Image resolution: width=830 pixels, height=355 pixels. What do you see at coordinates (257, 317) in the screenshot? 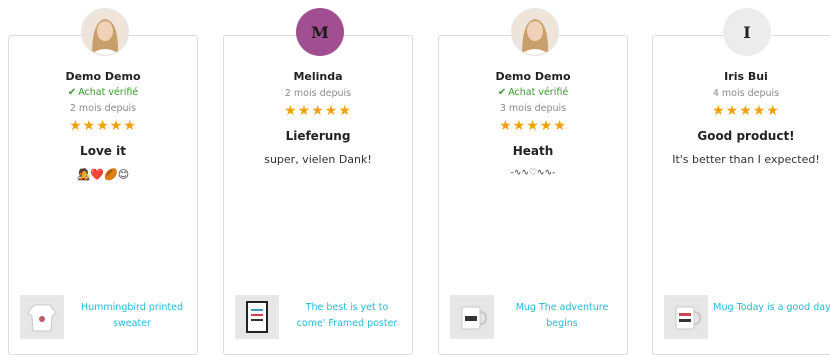
I see `framed-poster-thumbnail-icon` at bounding box center [257, 317].